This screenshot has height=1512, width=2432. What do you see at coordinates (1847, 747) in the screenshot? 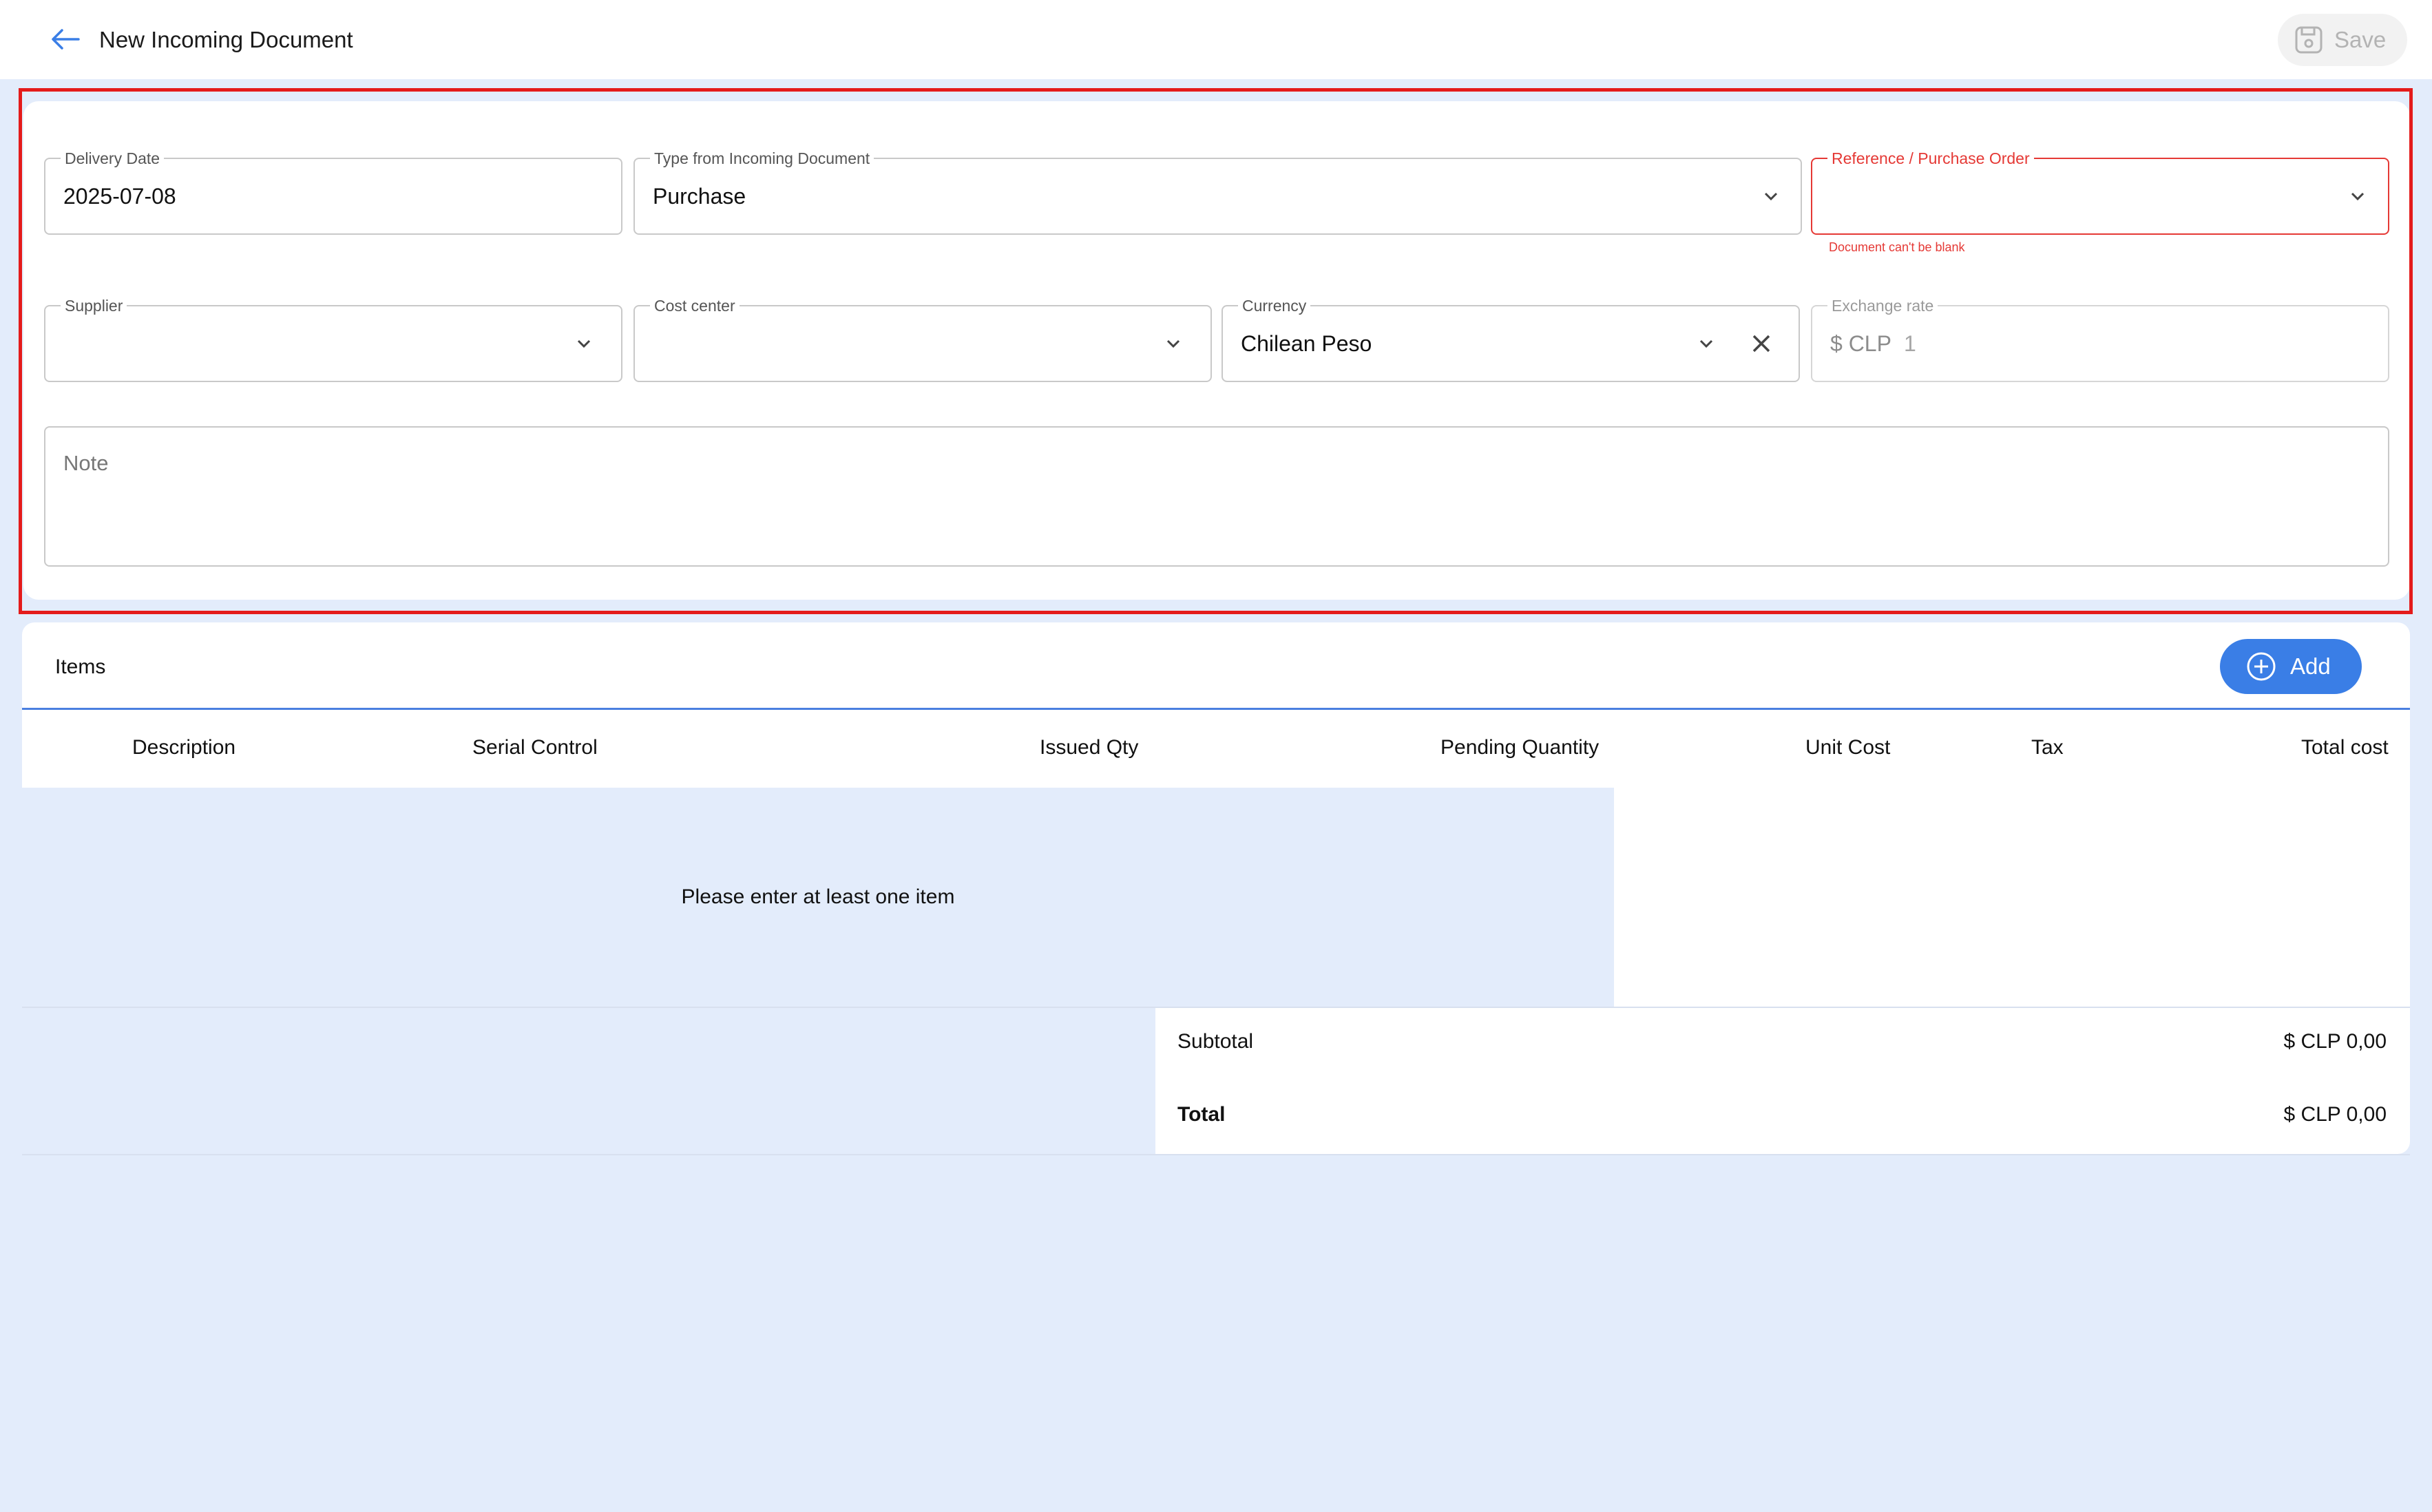
I see `column-header-unit-cost: Unit Cost` at bounding box center [1847, 747].